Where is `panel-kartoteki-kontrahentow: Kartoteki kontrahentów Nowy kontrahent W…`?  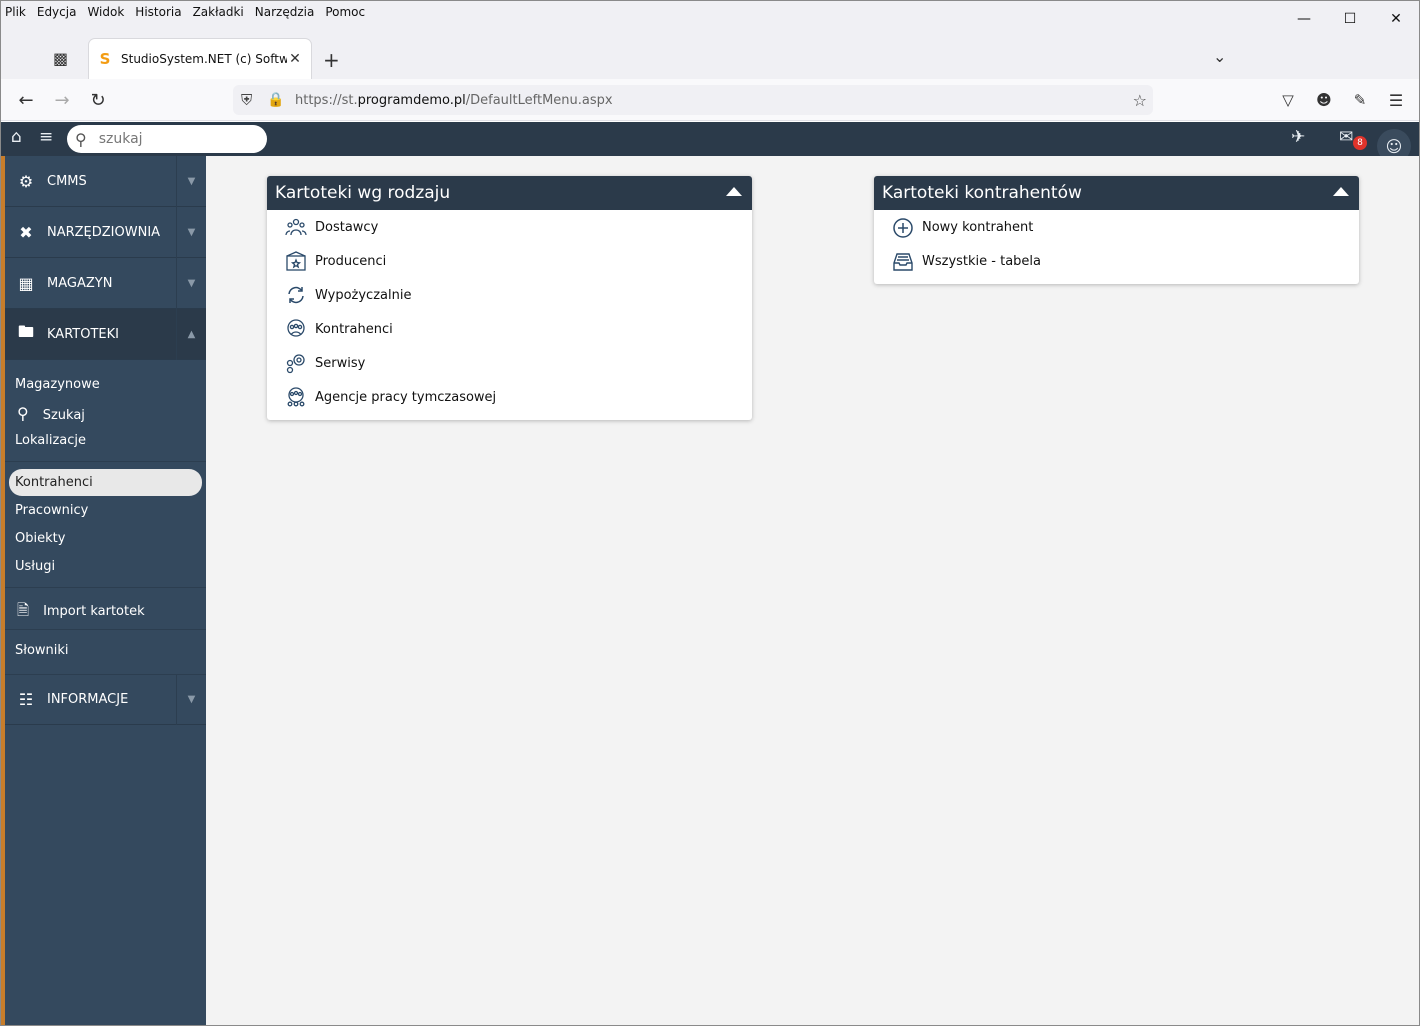
panel-kartoteki-kontrahentow: Kartoteki kontrahentów Nowy kontrahent W… is located at coordinates (1116, 230).